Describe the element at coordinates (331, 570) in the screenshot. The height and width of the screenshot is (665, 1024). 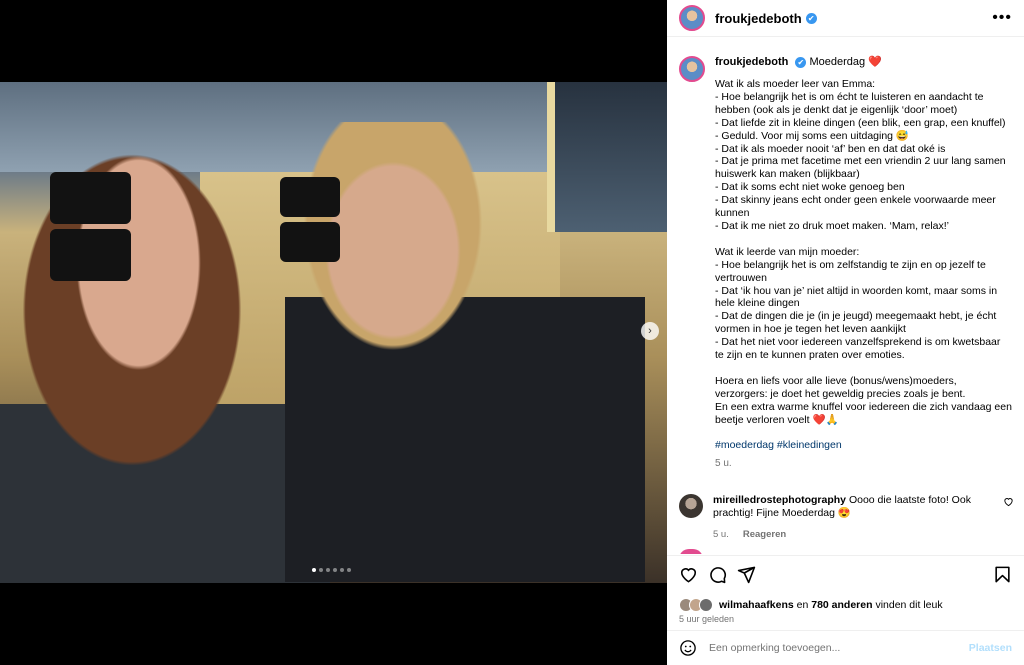
I see `carousel-dots` at that location.